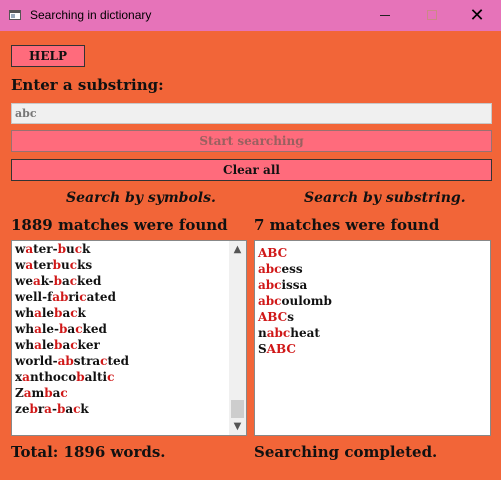  I want to click on list-item: nabcheat, so click(295, 333).